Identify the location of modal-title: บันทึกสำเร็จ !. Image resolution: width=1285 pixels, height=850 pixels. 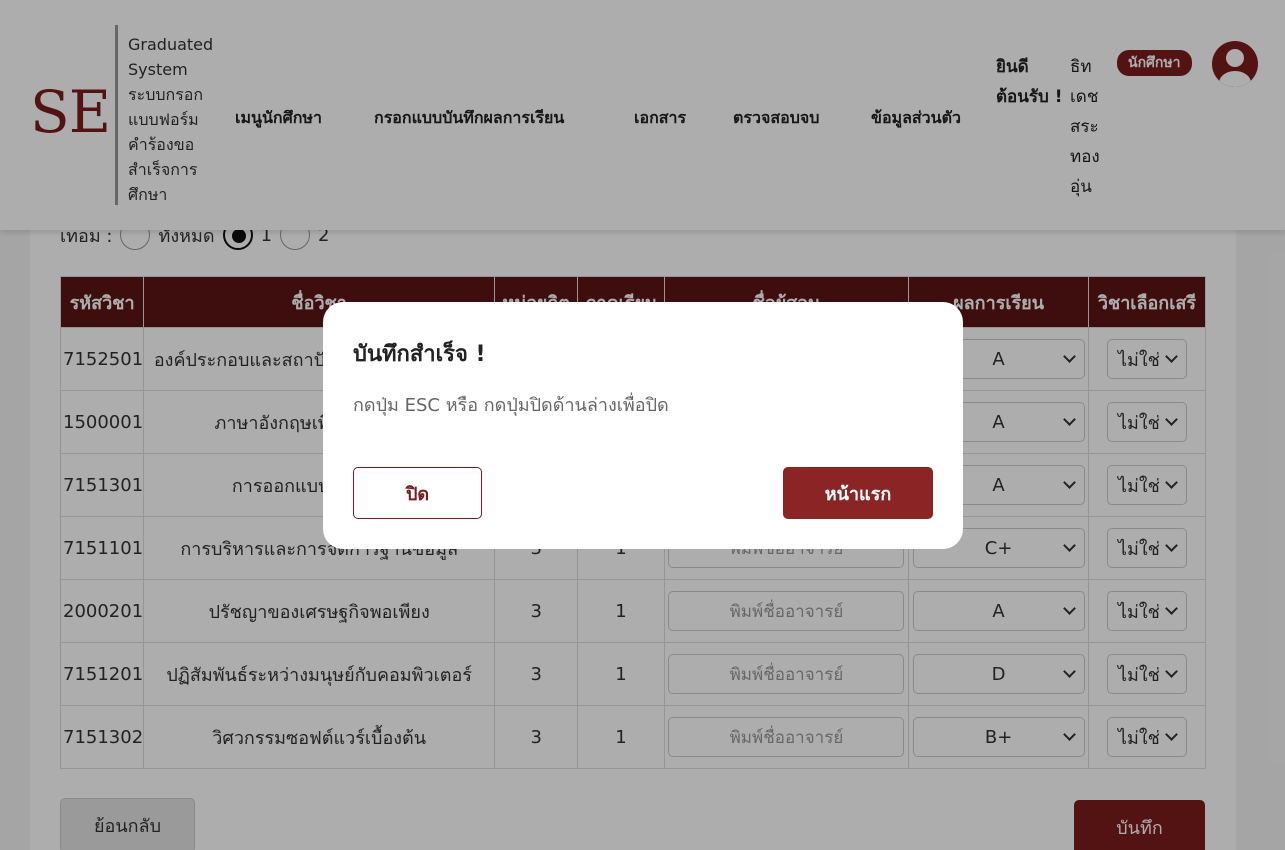
(419, 354).